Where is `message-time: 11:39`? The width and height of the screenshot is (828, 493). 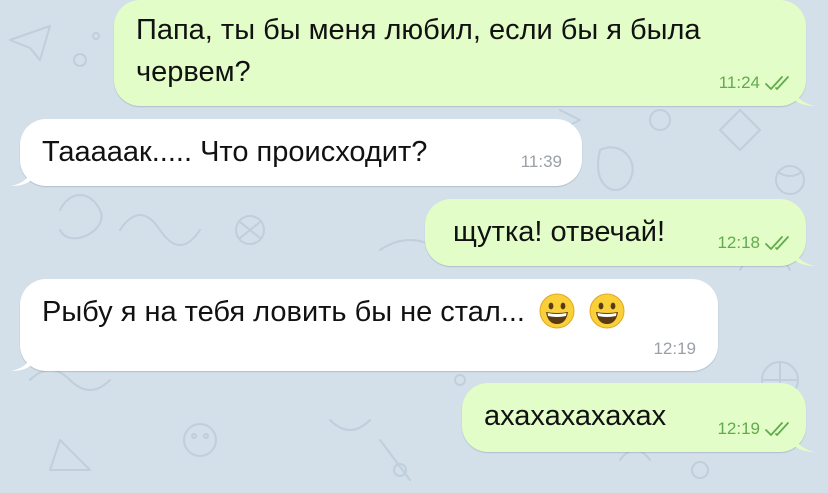 message-time: 11:39 is located at coordinates (541, 161).